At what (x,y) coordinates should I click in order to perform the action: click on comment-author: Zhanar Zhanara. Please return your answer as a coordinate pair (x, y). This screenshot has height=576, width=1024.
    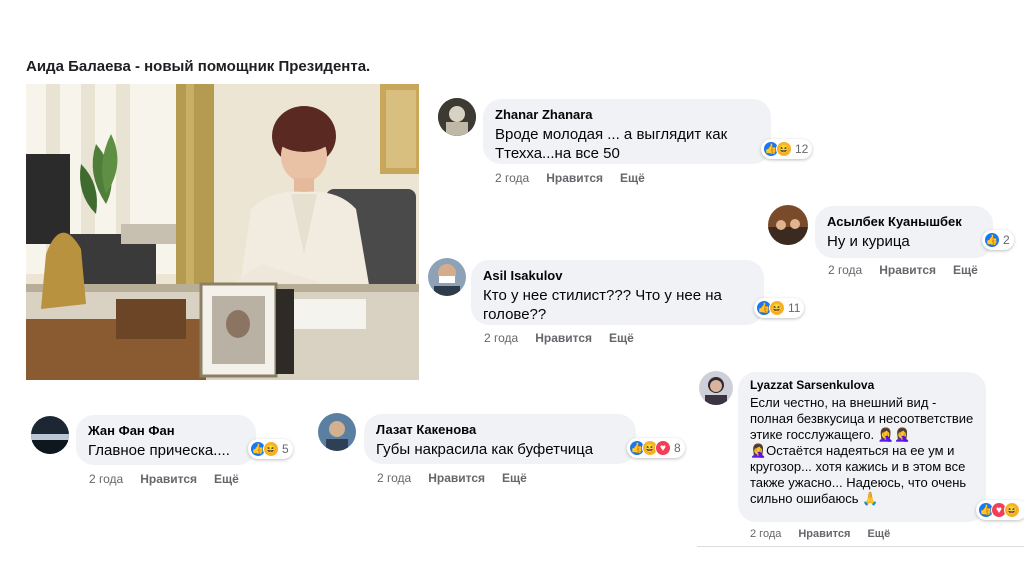
    Looking at the image, I should click on (627, 114).